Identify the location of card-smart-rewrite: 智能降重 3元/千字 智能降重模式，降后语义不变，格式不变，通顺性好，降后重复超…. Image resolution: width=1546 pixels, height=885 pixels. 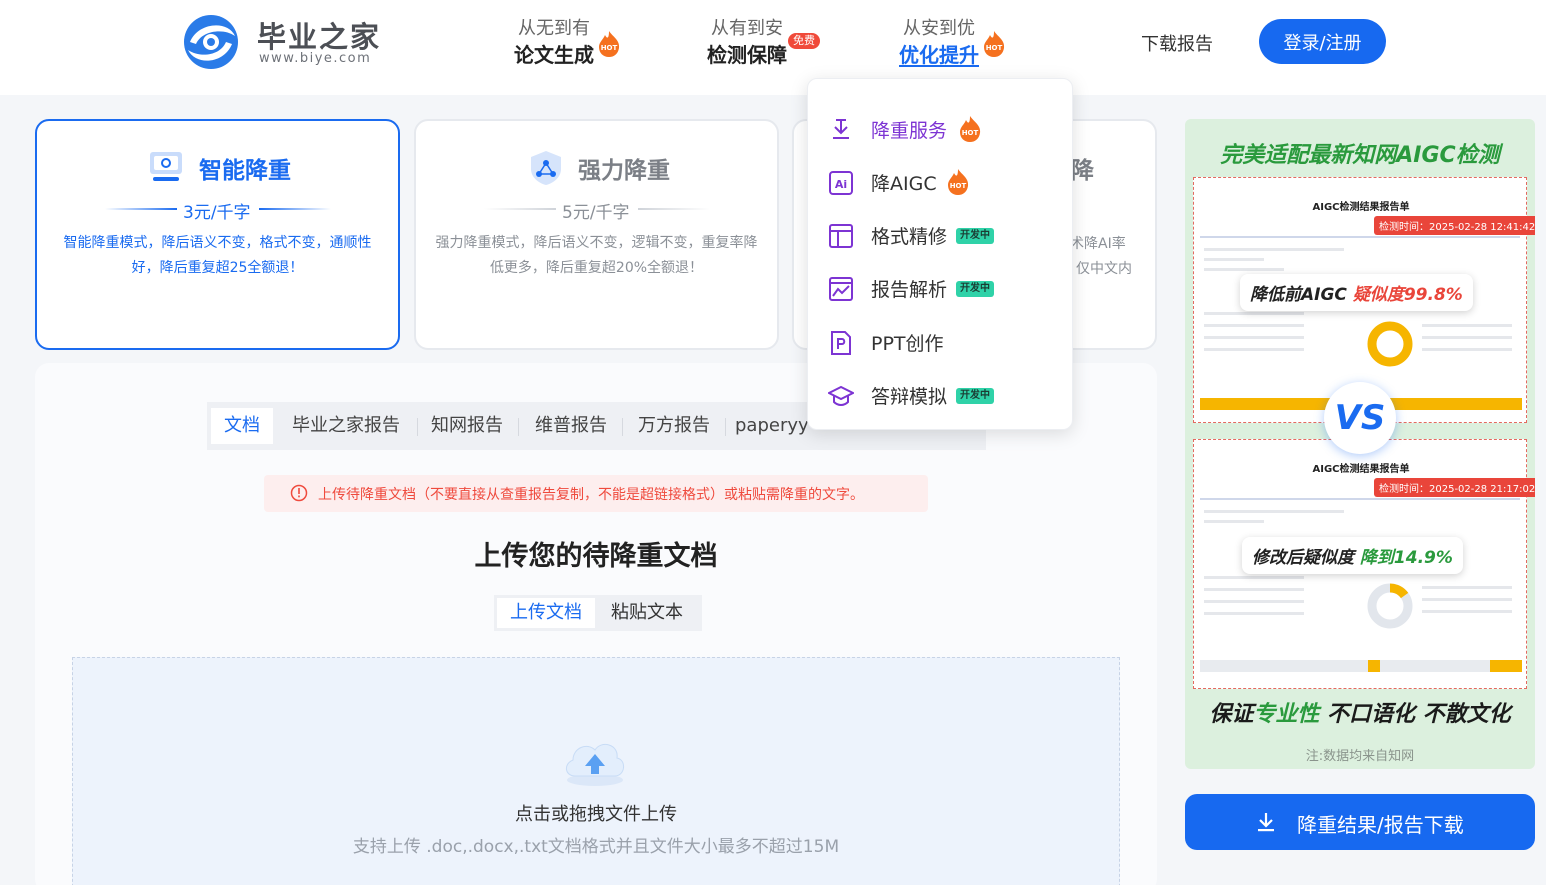
(217, 234).